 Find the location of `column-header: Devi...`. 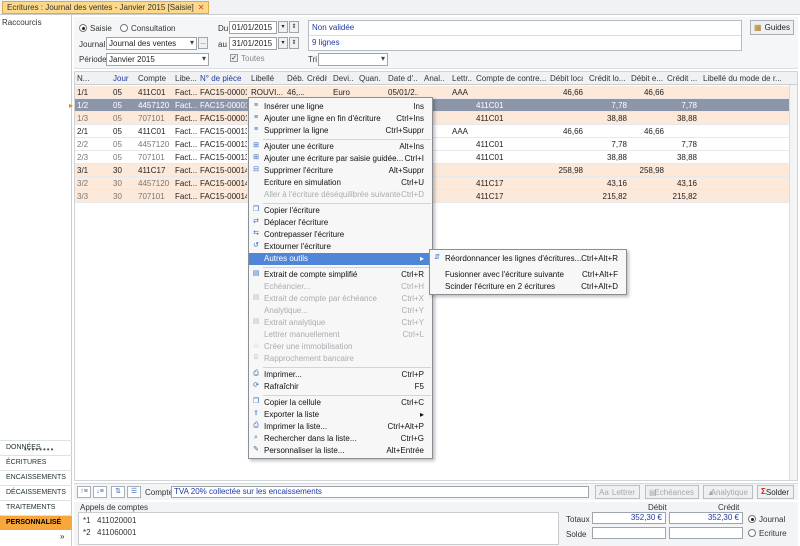

column-header: Devi... is located at coordinates (343, 78).